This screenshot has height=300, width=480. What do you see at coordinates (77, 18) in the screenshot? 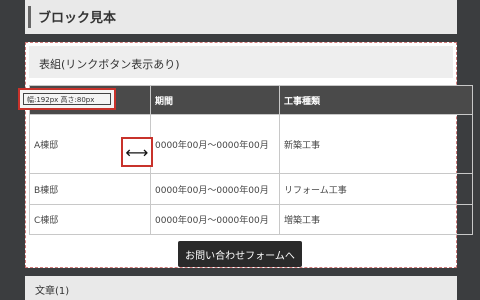
I see `page-title: ブロック見本` at bounding box center [77, 18].